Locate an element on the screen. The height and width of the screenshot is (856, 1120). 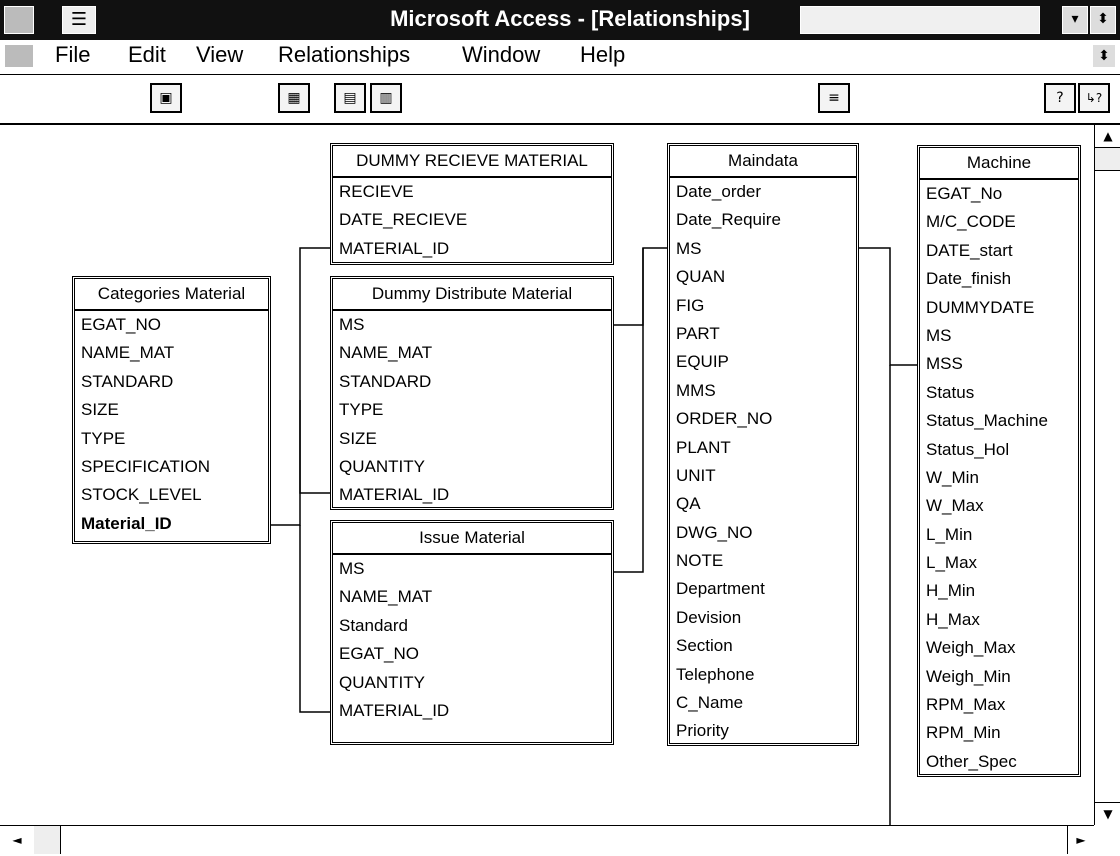
field-telephone: Telephone is located at coordinates (763, 675).